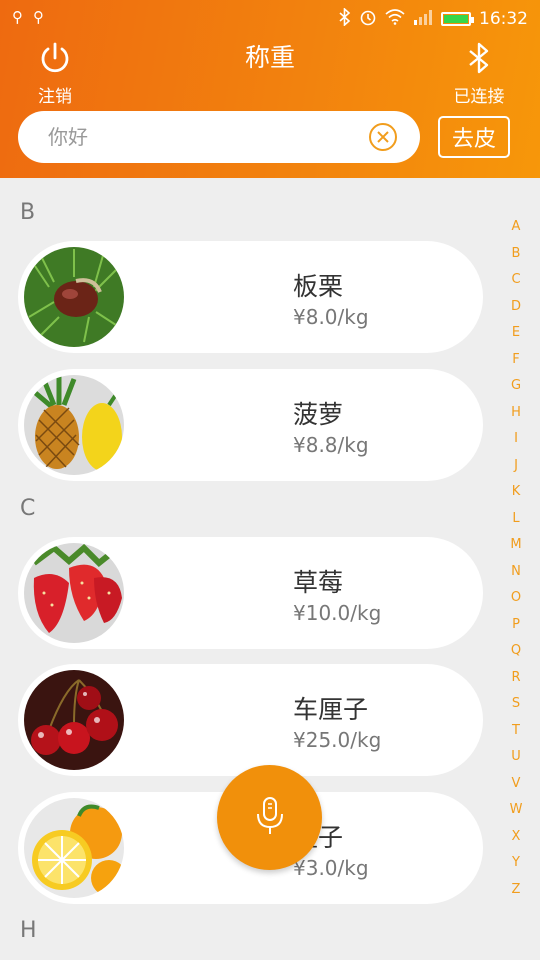 The width and height of the screenshot is (540, 960). What do you see at coordinates (516, 757) in the screenshot?
I see `index-letter: U` at bounding box center [516, 757].